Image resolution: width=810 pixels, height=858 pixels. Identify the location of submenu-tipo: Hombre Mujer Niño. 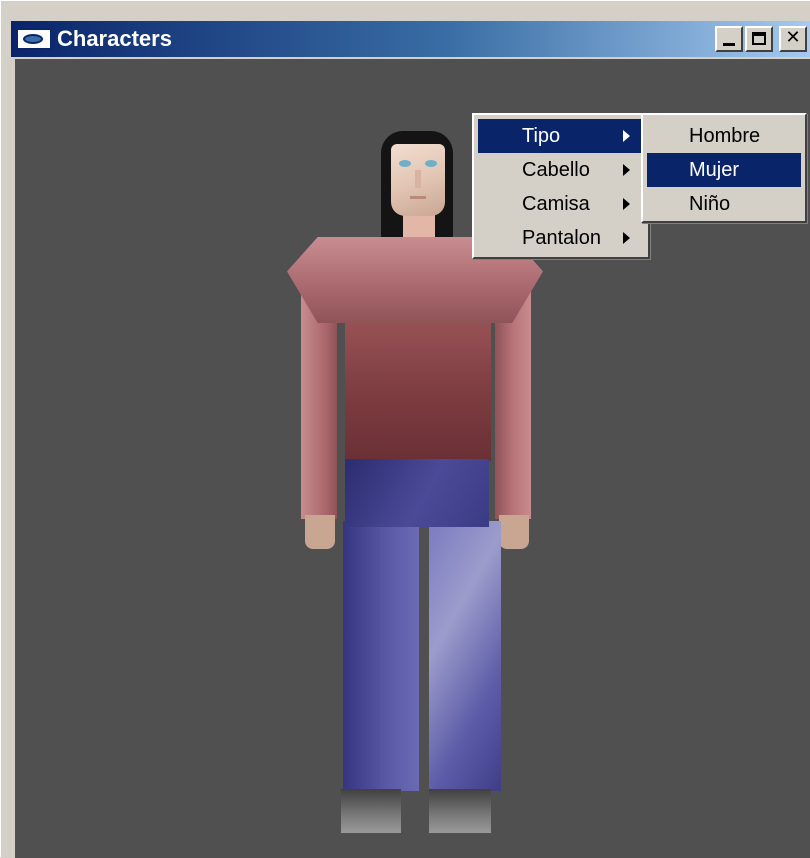
(724, 168).